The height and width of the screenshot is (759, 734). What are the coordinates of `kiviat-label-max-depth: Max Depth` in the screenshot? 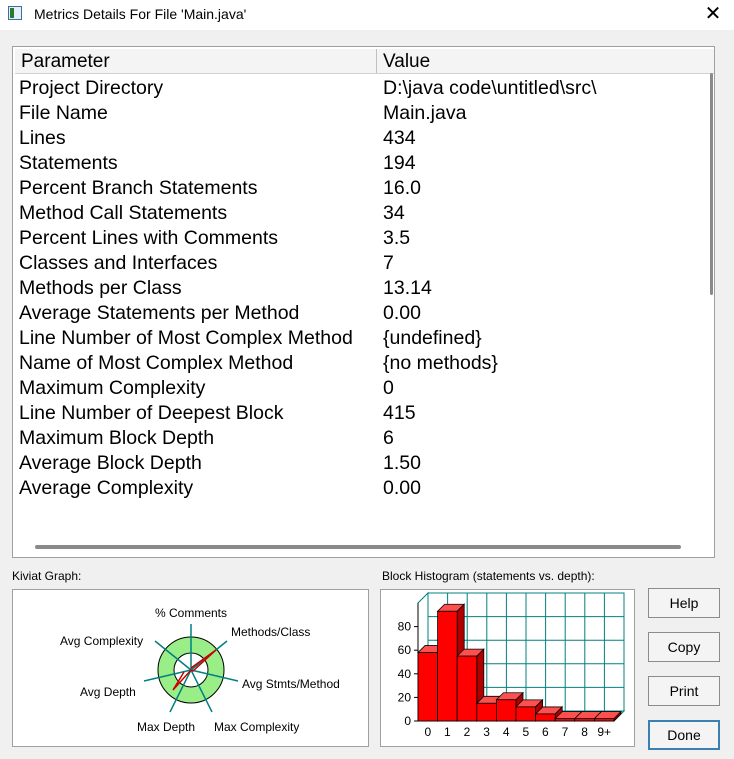 It's located at (166, 727).